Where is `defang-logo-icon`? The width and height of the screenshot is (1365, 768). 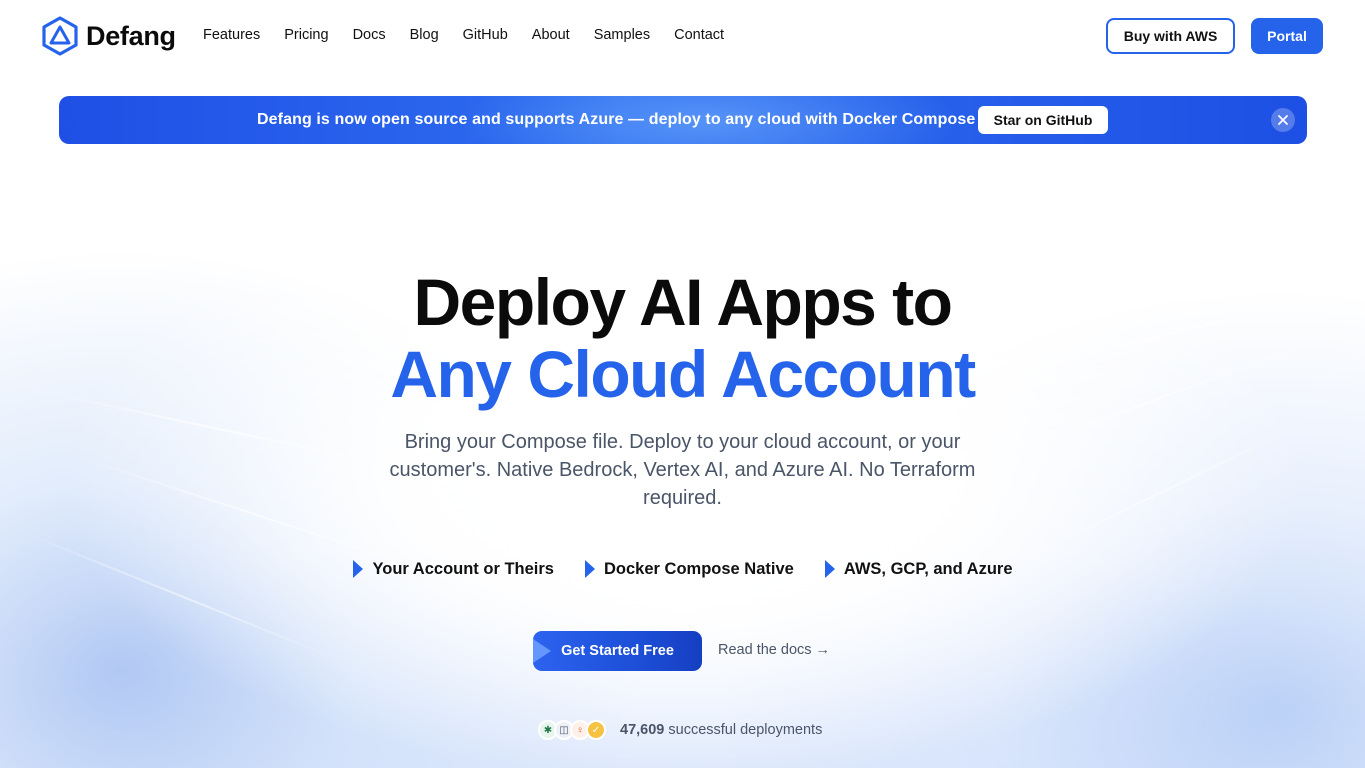
defang-logo-icon is located at coordinates (60, 36).